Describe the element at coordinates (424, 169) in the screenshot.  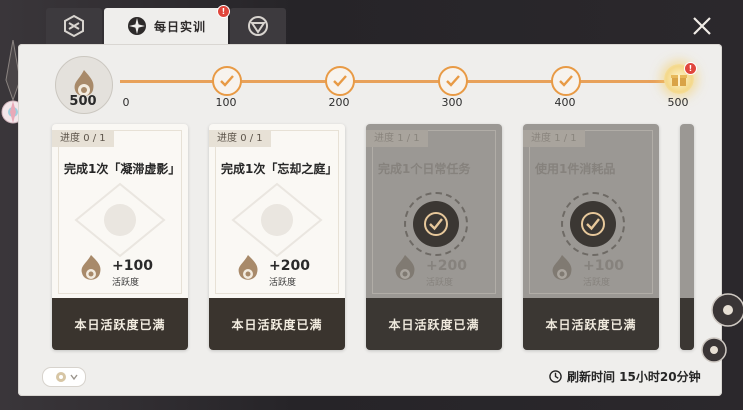
I see `task-title: 完成1个日常任务` at that location.